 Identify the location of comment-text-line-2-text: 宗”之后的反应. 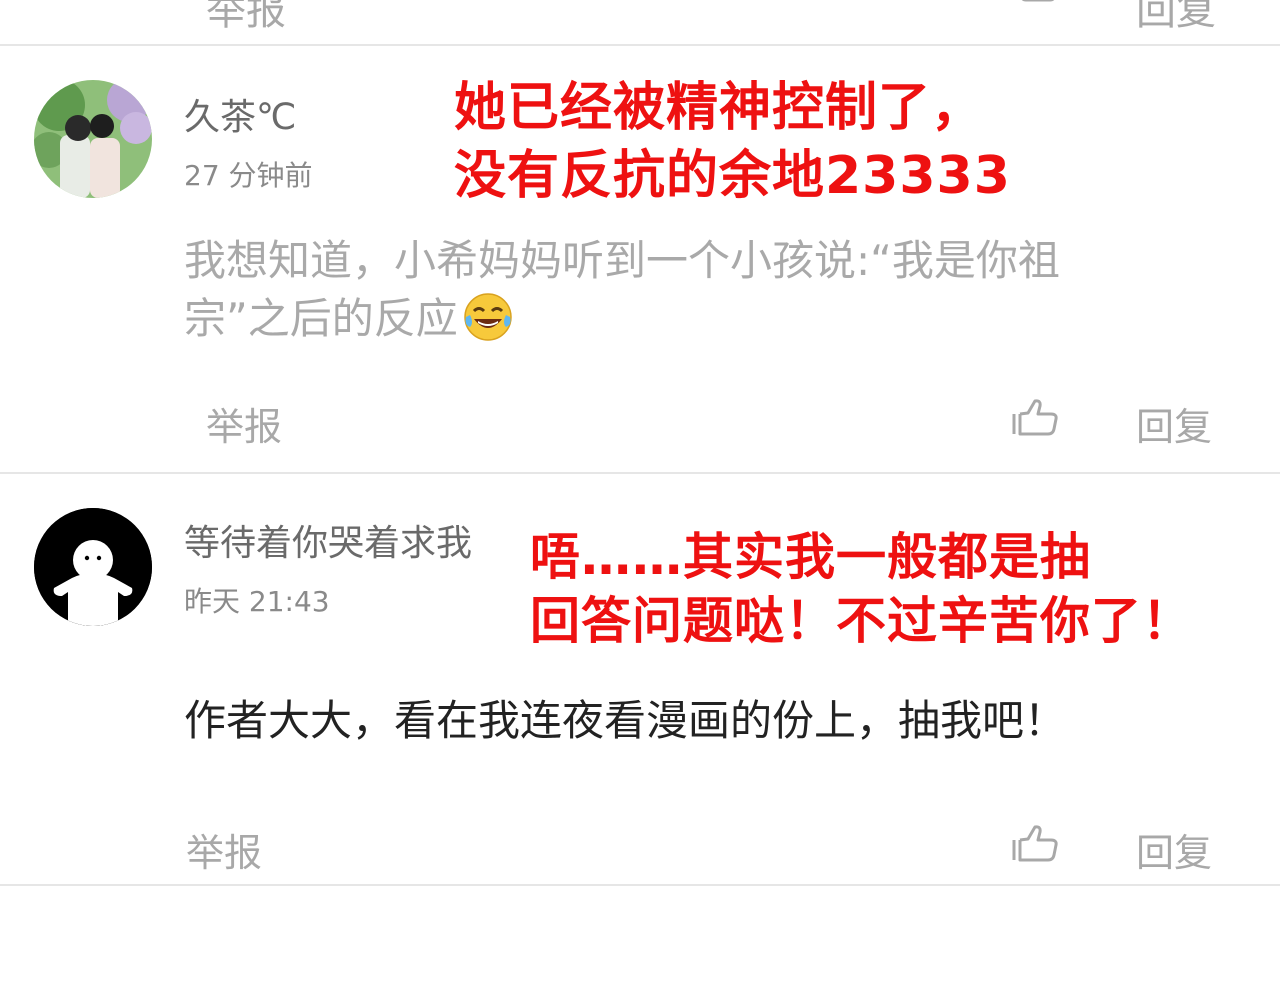
(321, 318).